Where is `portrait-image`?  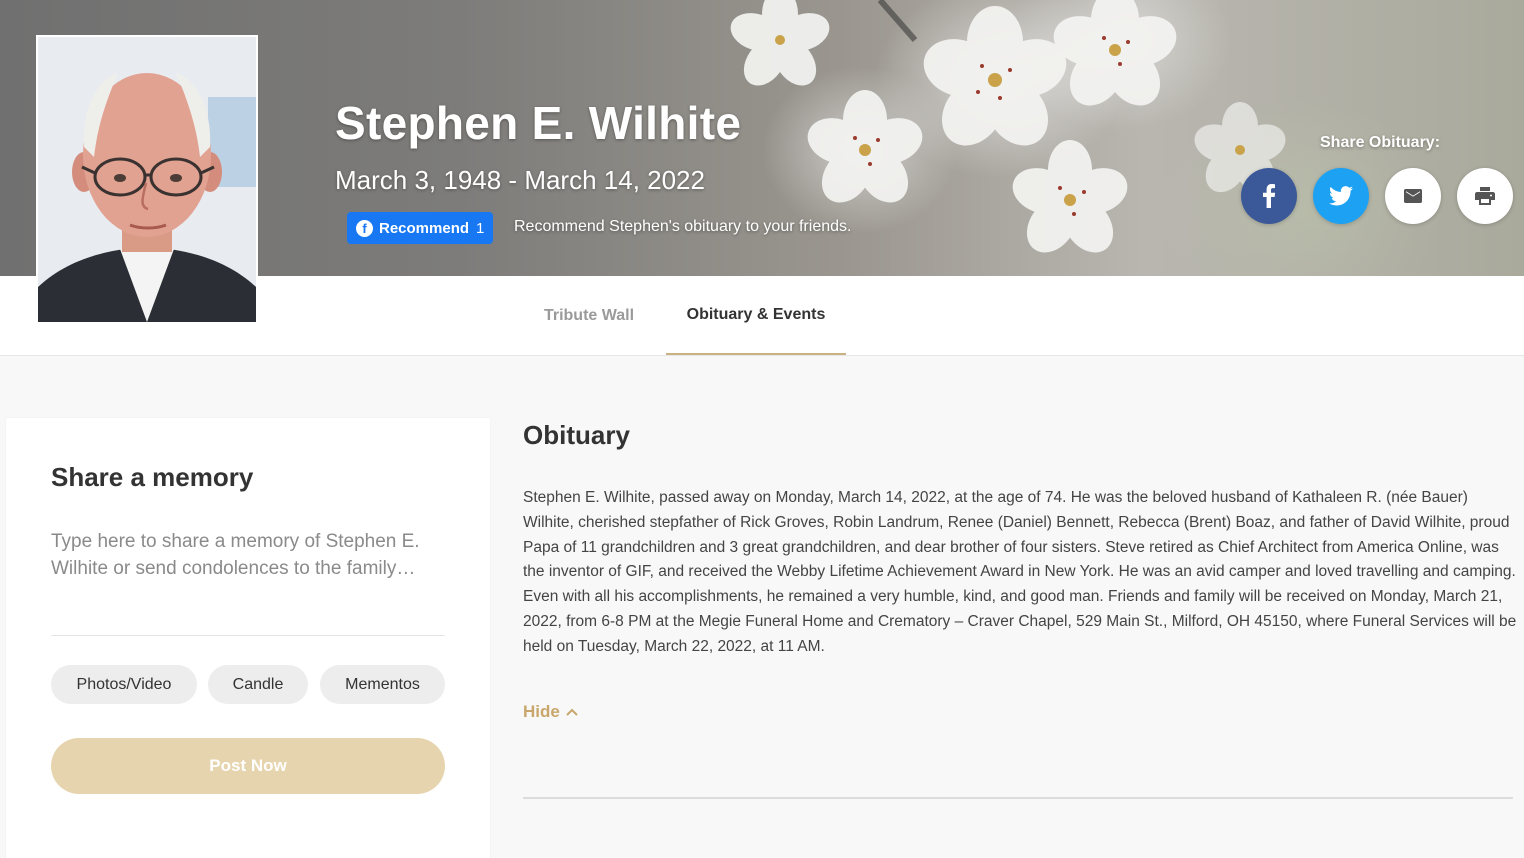
portrait-image is located at coordinates (147, 179).